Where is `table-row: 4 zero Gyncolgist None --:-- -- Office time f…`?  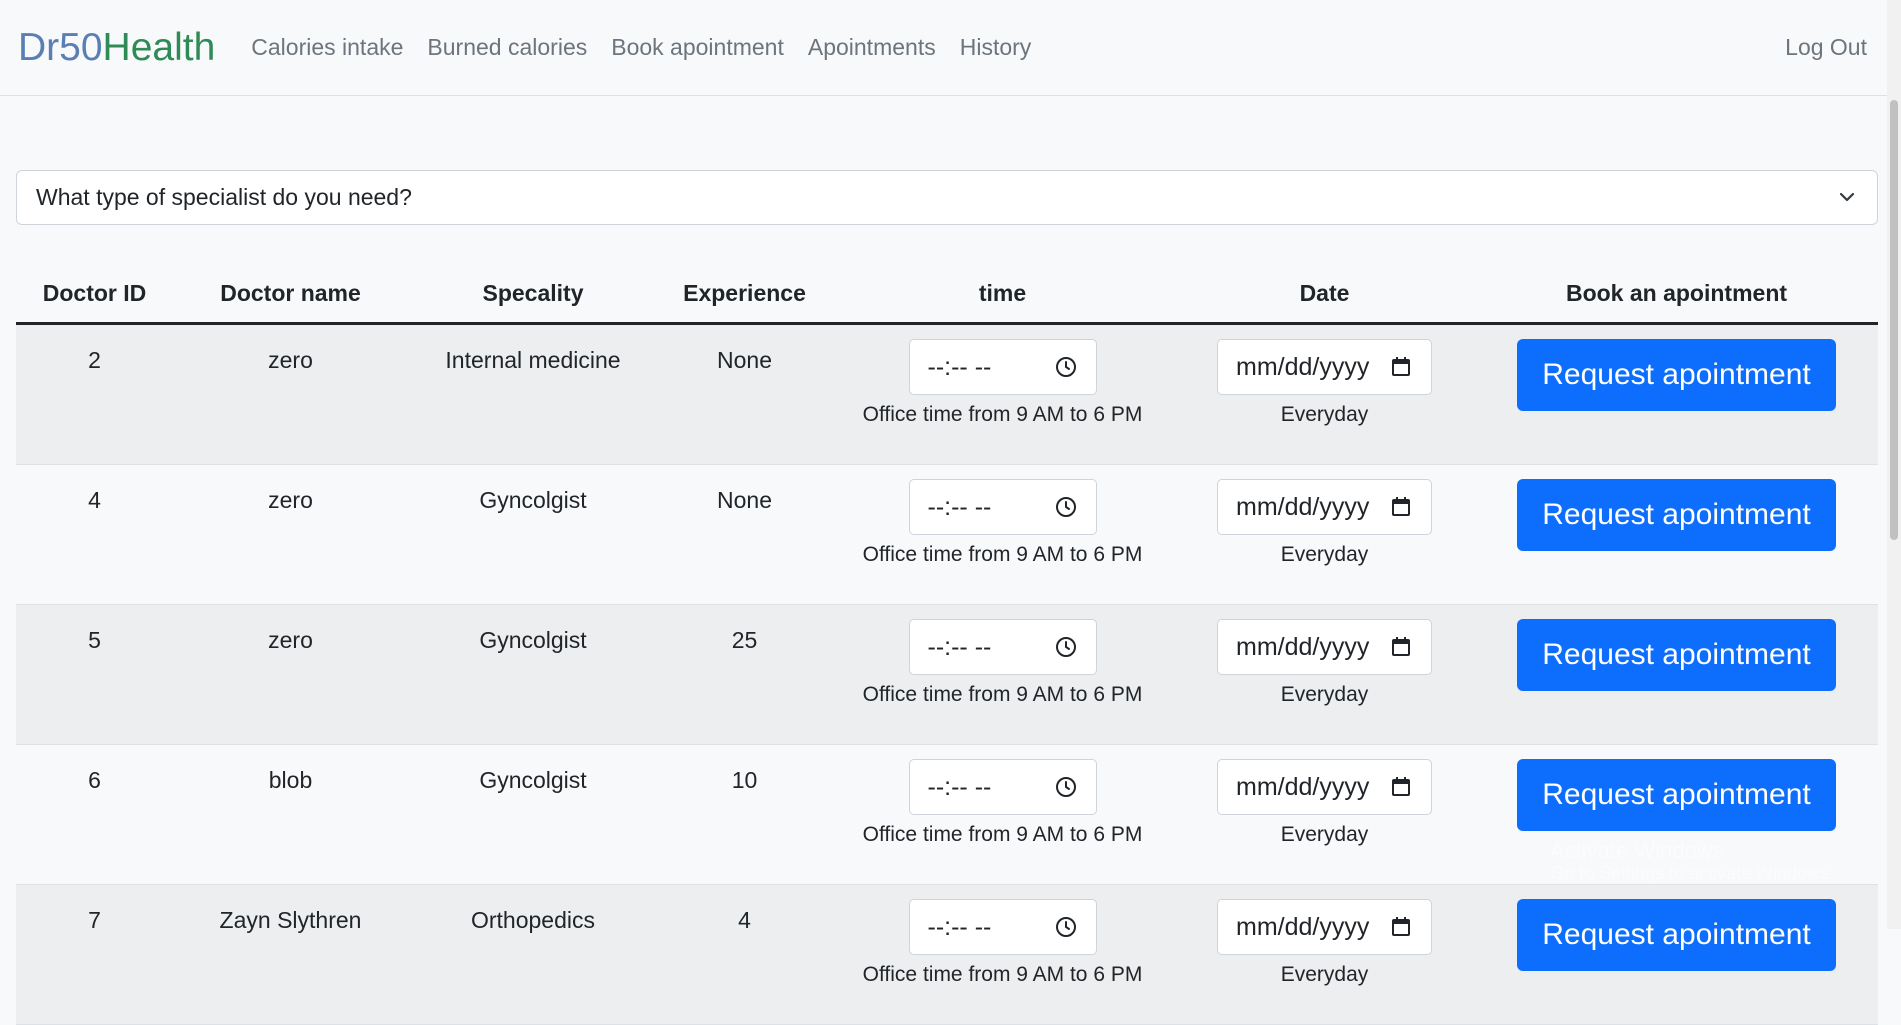
table-row: 4 zero Gyncolgist None --:-- -- Office time f… is located at coordinates (947, 534).